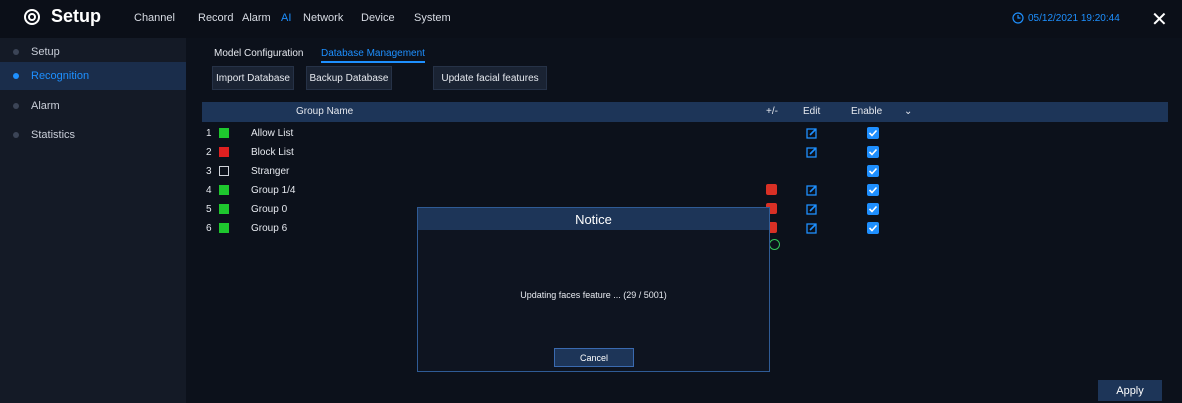  What do you see at coordinates (93, 220) in the screenshot?
I see `sidebar: Setup Recognition Alarm Statistics` at bounding box center [93, 220].